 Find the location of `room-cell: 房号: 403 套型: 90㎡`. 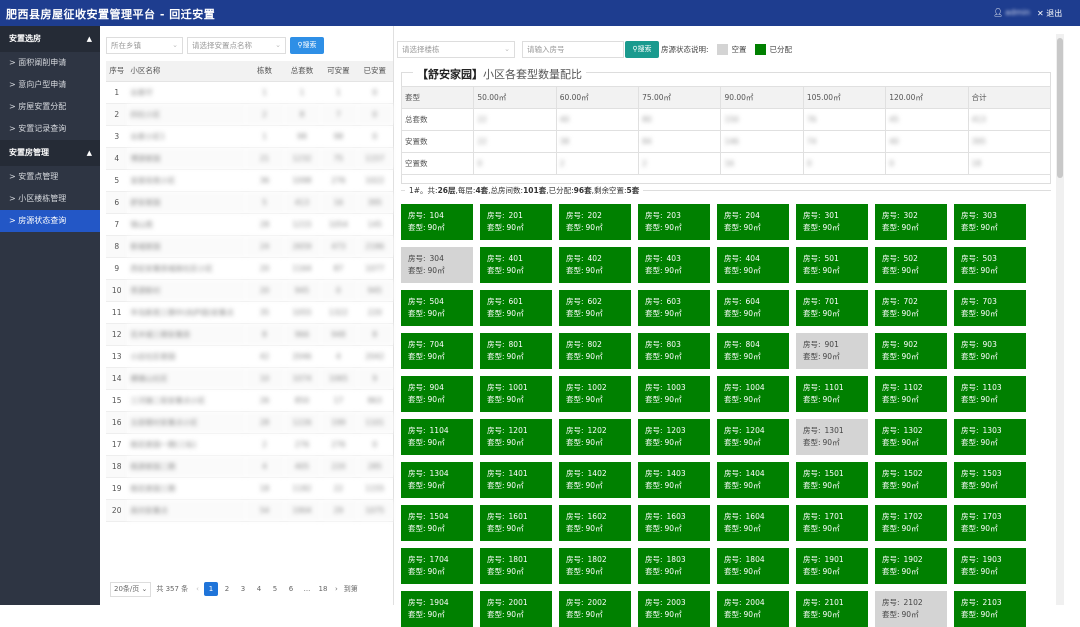

room-cell: 房号: 403 套型: 90㎡ is located at coordinates (674, 265).